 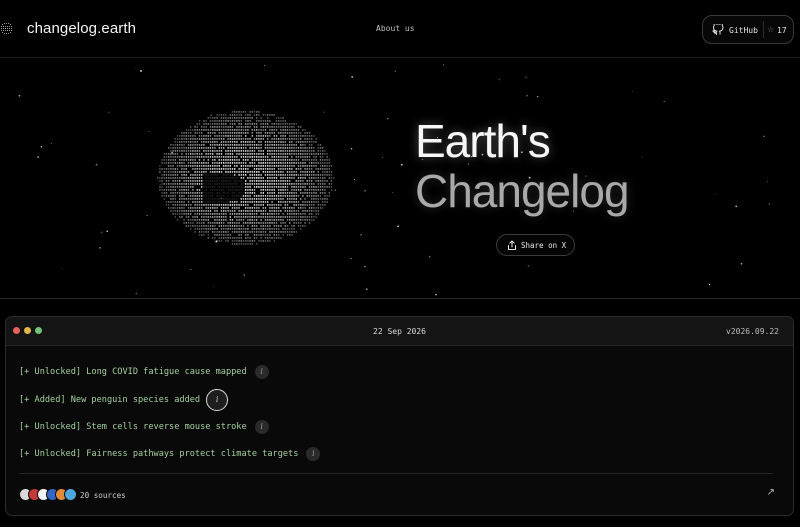 I want to click on globe-logo-icon, so click(x=9, y=29).